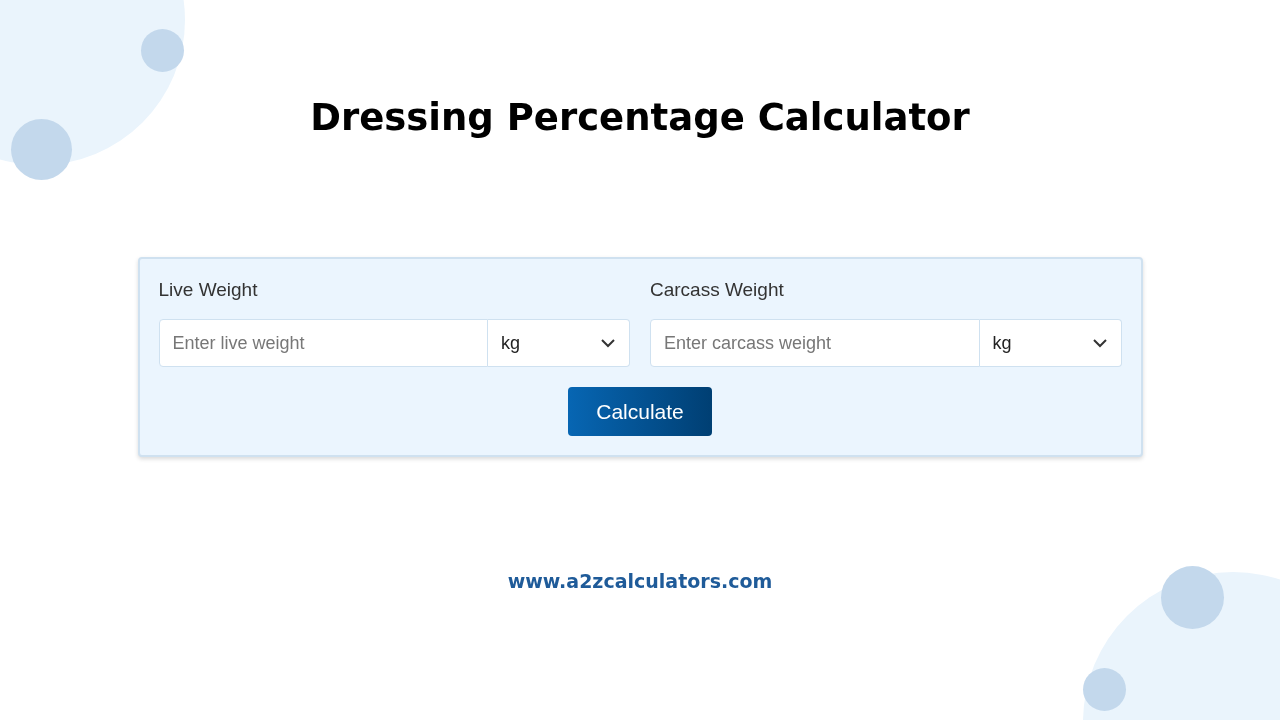  Describe the element at coordinates (208, 290) in the screenshot. I see `field-label: Live Weight` at that location.